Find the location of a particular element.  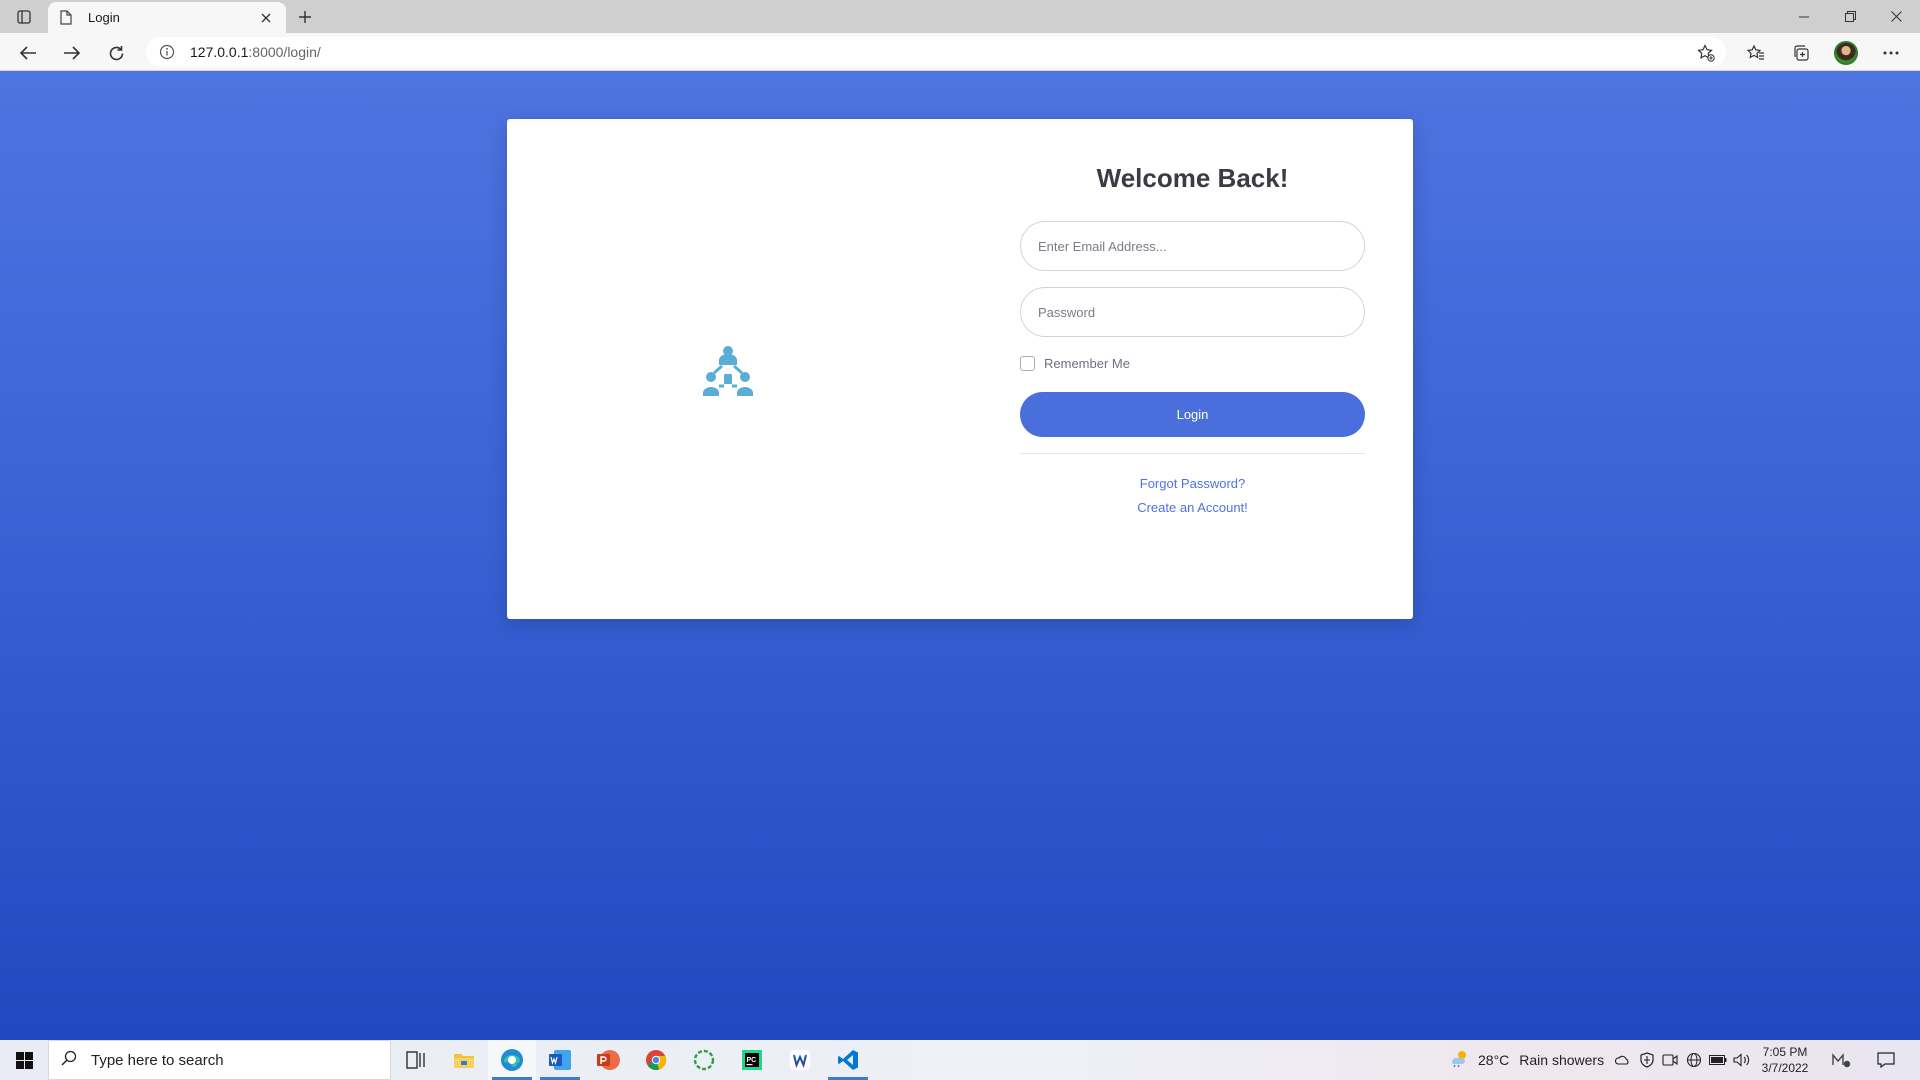

login-button: Login is located at coordinates (1192, 414).